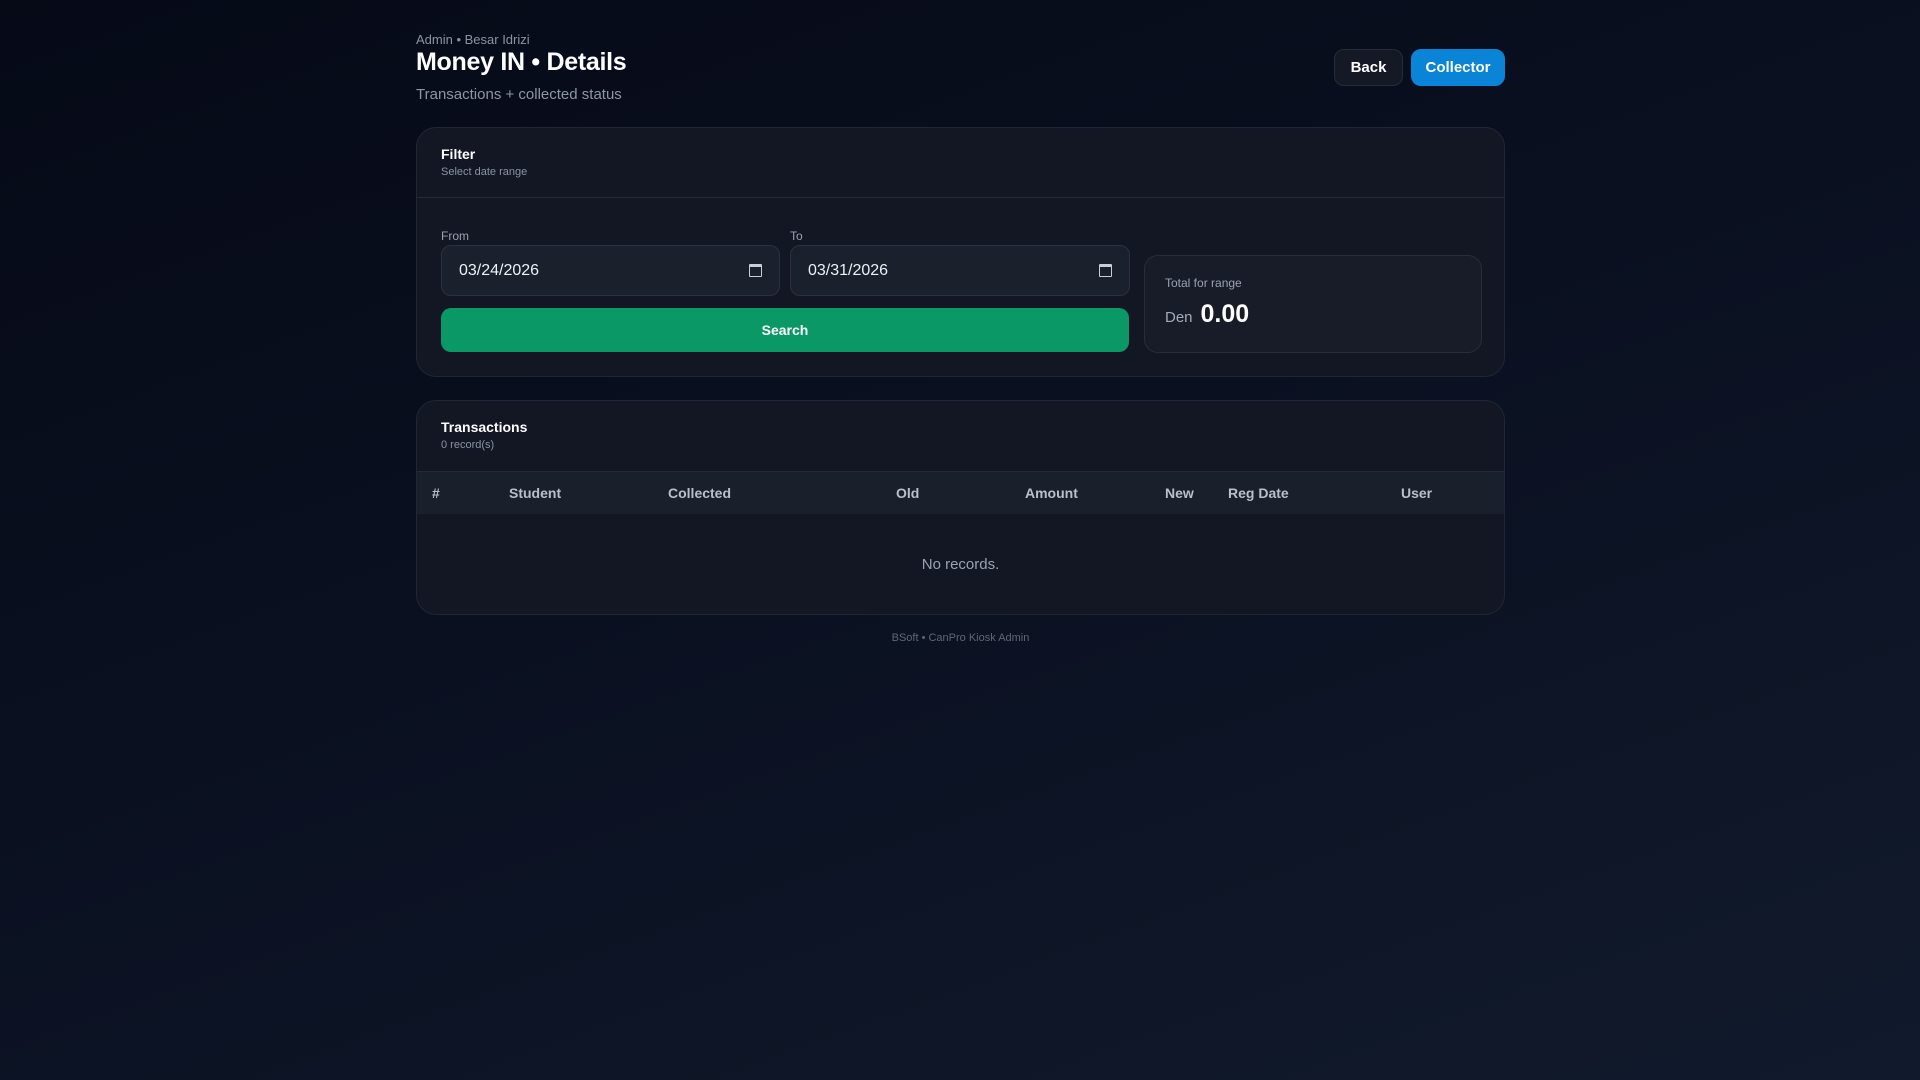 Image resolution: width=1920 pixels, height=1080 pixels. What do you see at coordinates (796, 236) in the screenshot?
I see `to-label: To` at bounding box center [796, 236].